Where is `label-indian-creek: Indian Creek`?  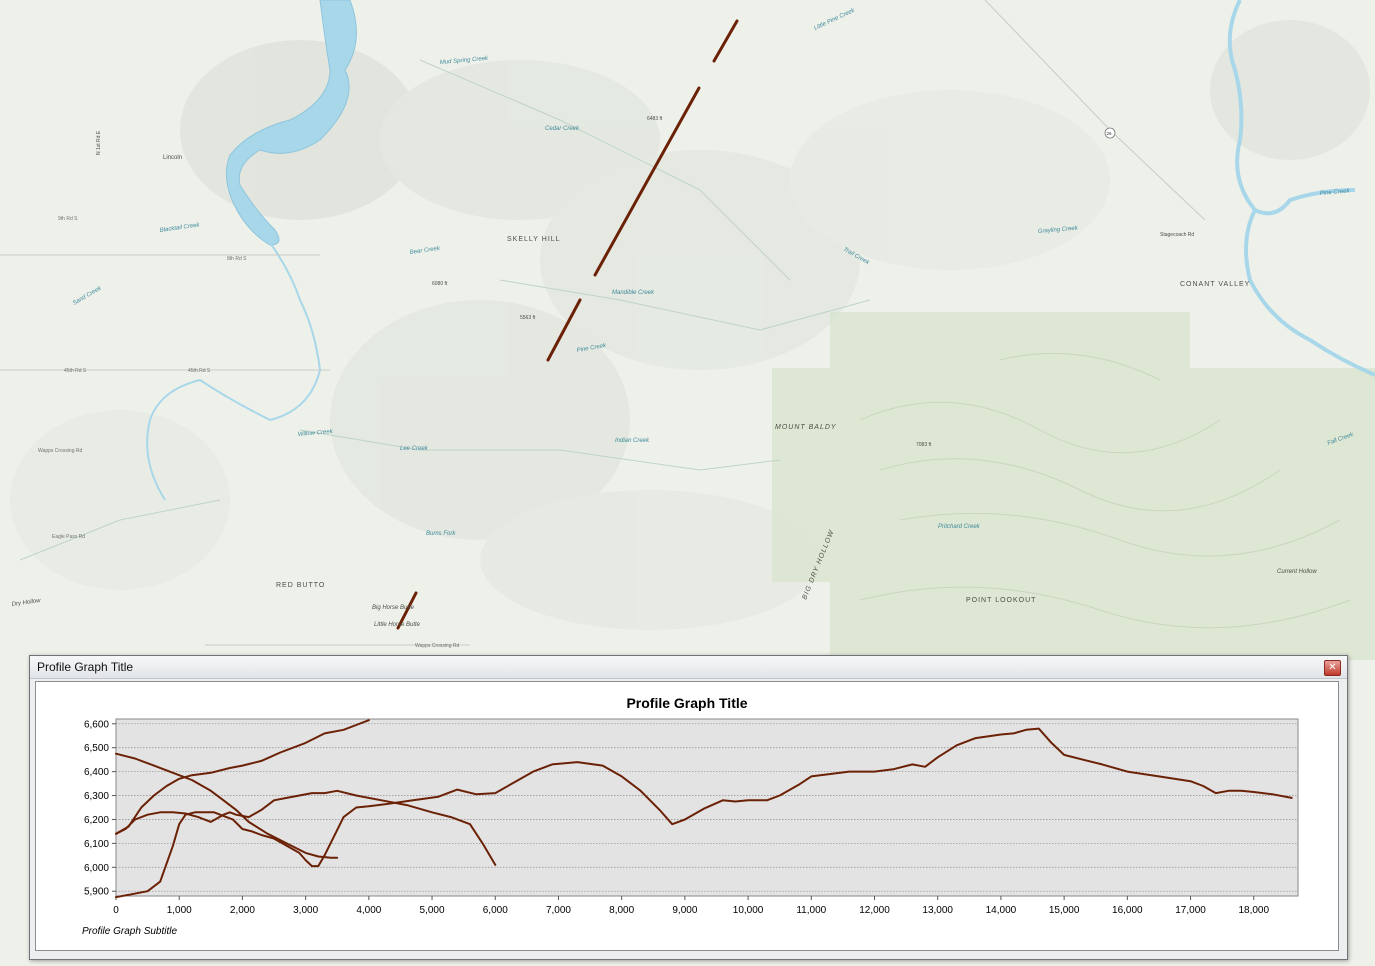 label-indian-creek: Indian Creek is located at coordinates (632, 441).